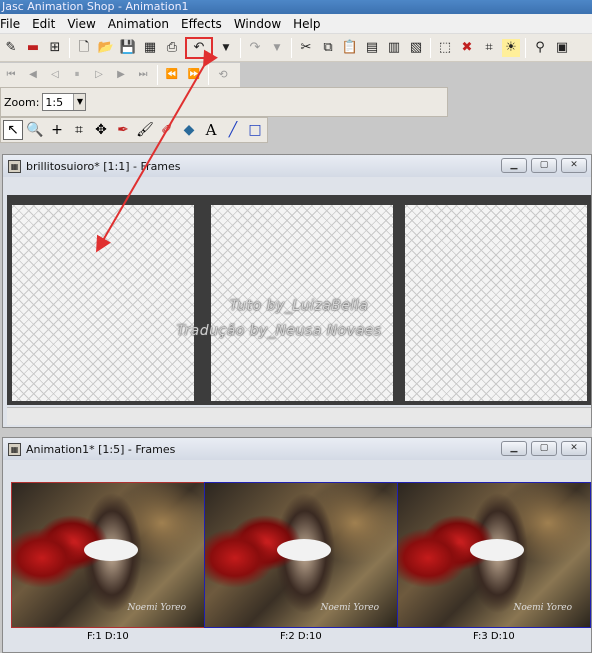 The height and width of the screenshot is (653, 592). What do you see at coordinates (138, 24) in the screenshot?
I see `menu-animation: Animation` at bounding box center [138, 24].